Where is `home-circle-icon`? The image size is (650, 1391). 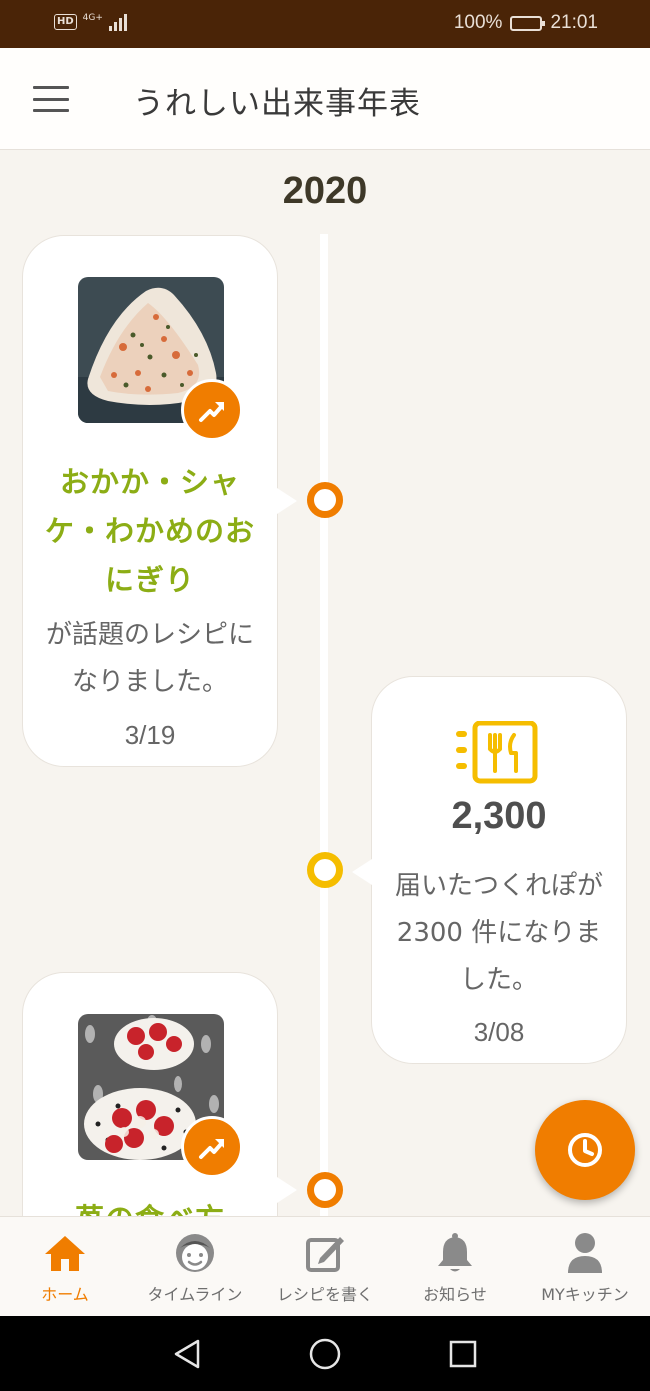
home-circle-icon is located at coordinates (325, 1354).